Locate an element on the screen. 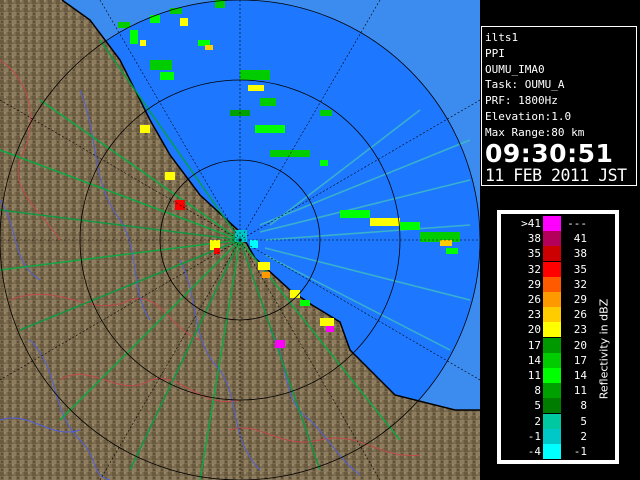 The height and width of the screenshot is (480, 640). site-name: ilts1 is located at coordinates (502, 37).